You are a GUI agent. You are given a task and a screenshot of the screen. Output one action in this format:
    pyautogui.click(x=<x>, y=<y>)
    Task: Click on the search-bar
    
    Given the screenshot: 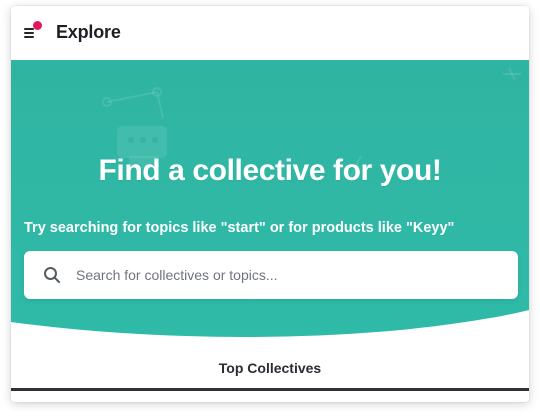 What is the action you would take?
    pyautogui.click(x=271, y=275)
    